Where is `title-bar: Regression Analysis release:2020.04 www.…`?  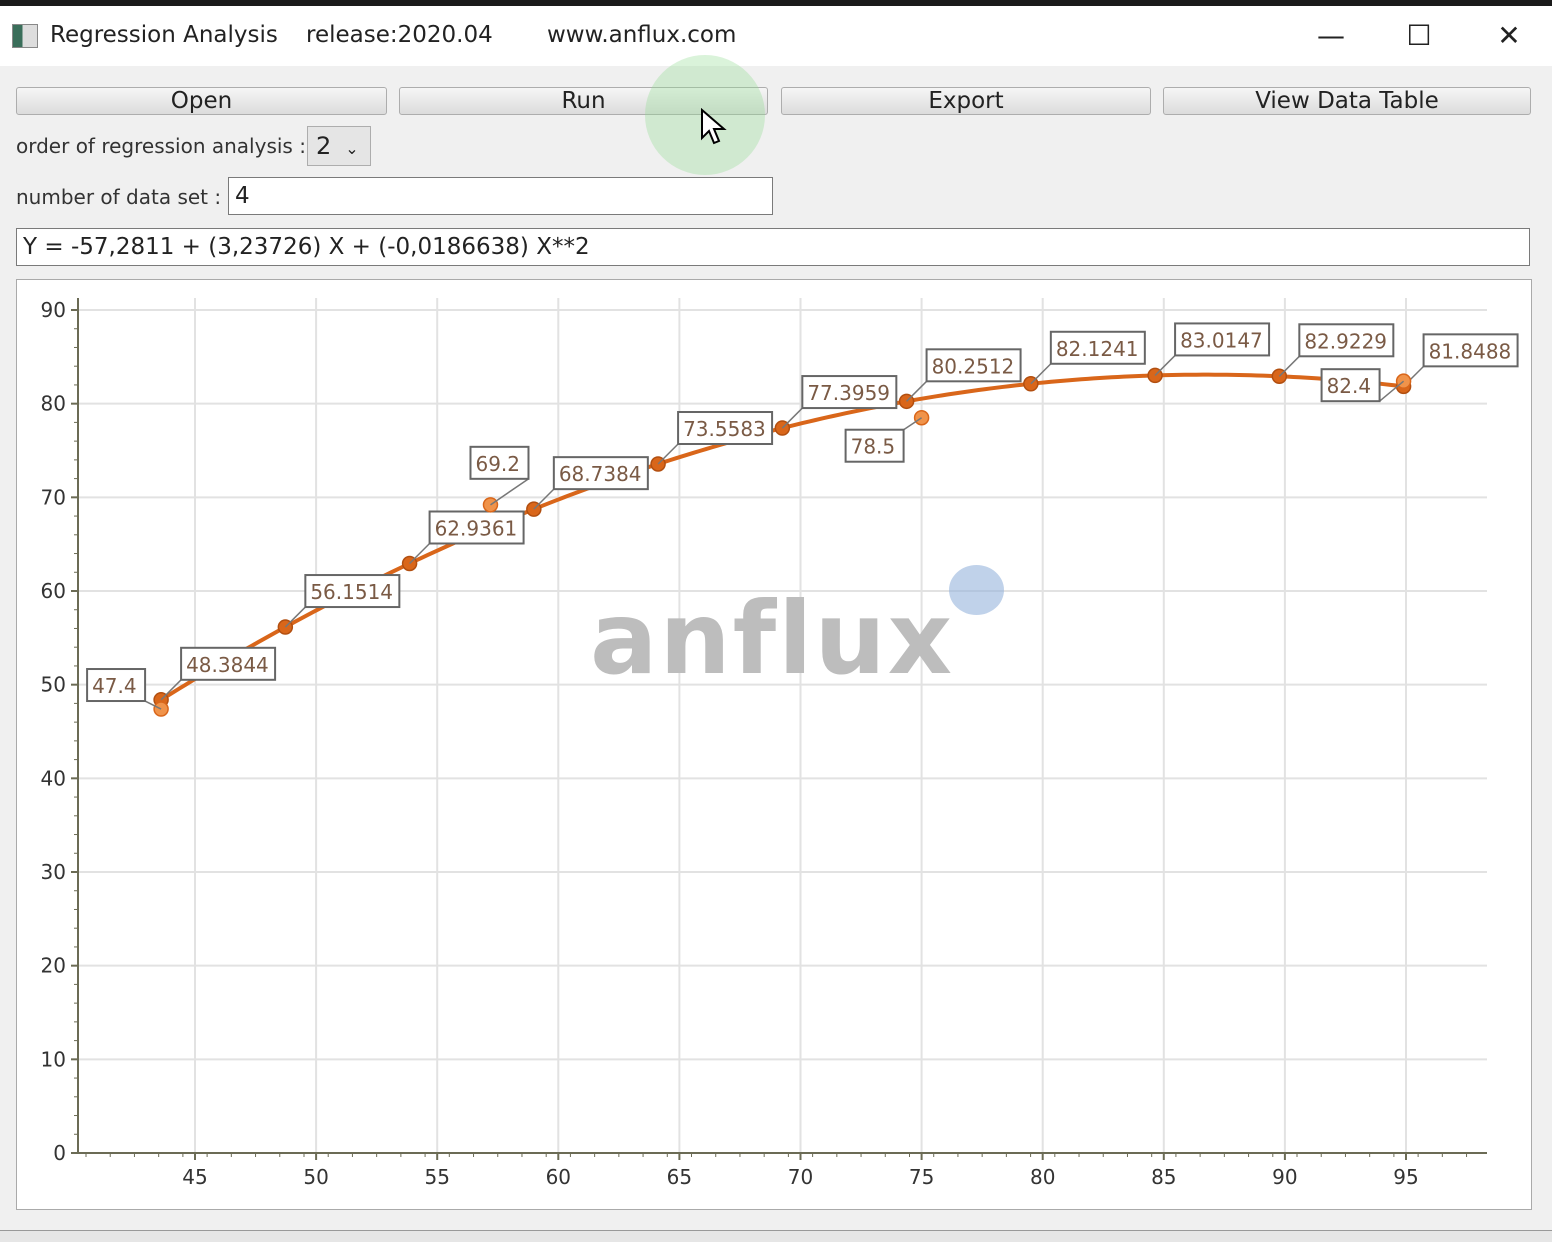 title-bar: Regression Analysis release:2020.04 www.… is located at coordinates (776, 36).